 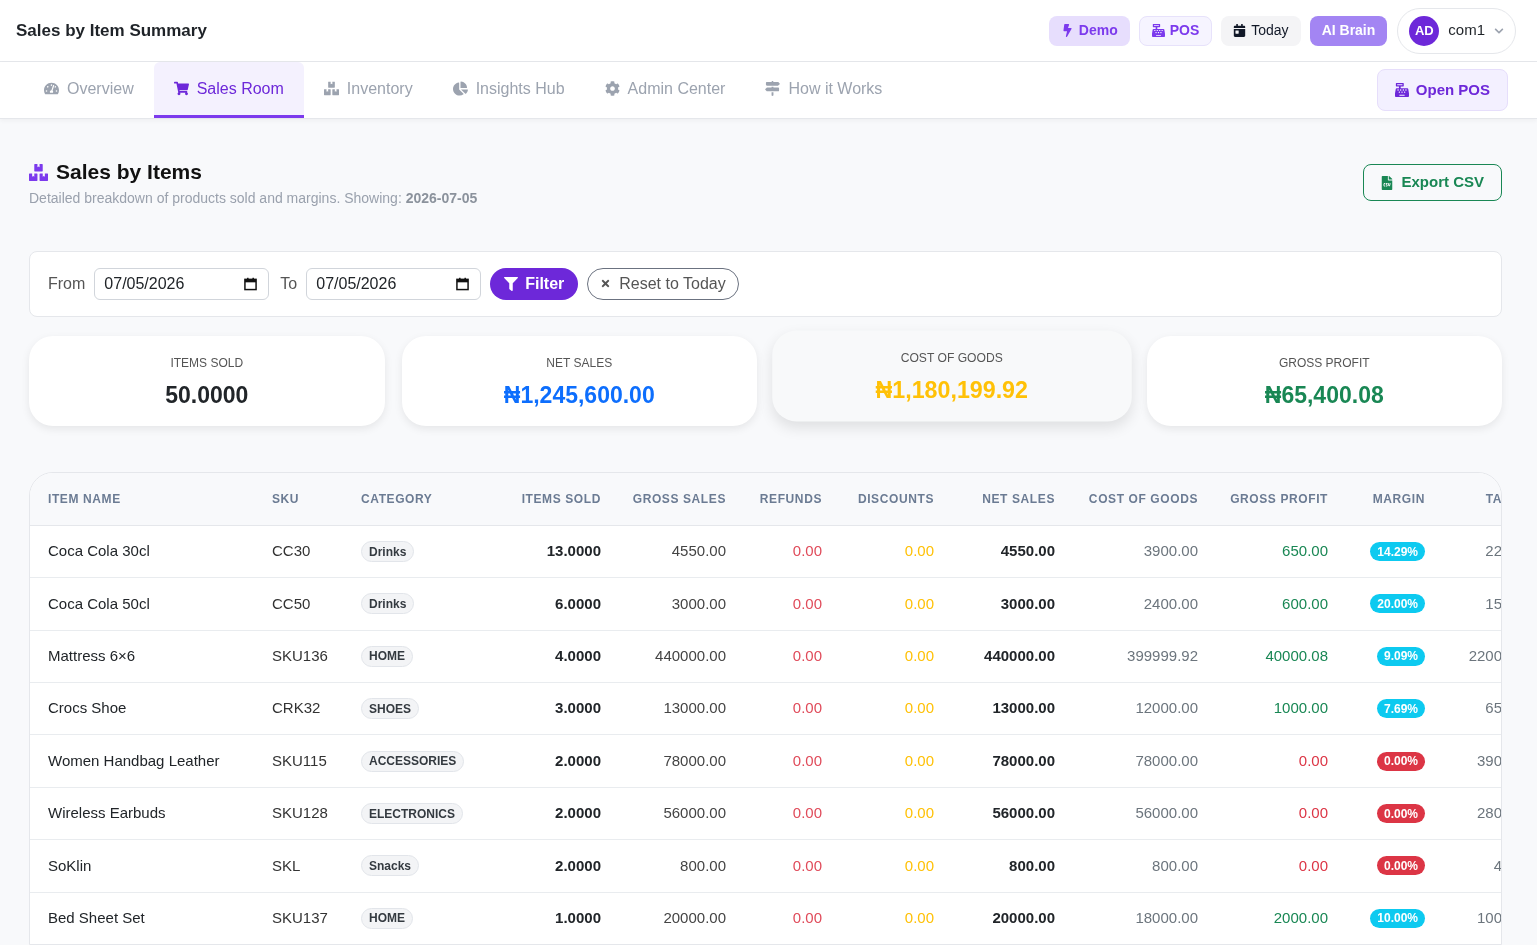 What do you see at coordinates (1300, 708) in the screenshot?
I see `gross-profit-value: 1000.00` at bounding box center [1300, 708].